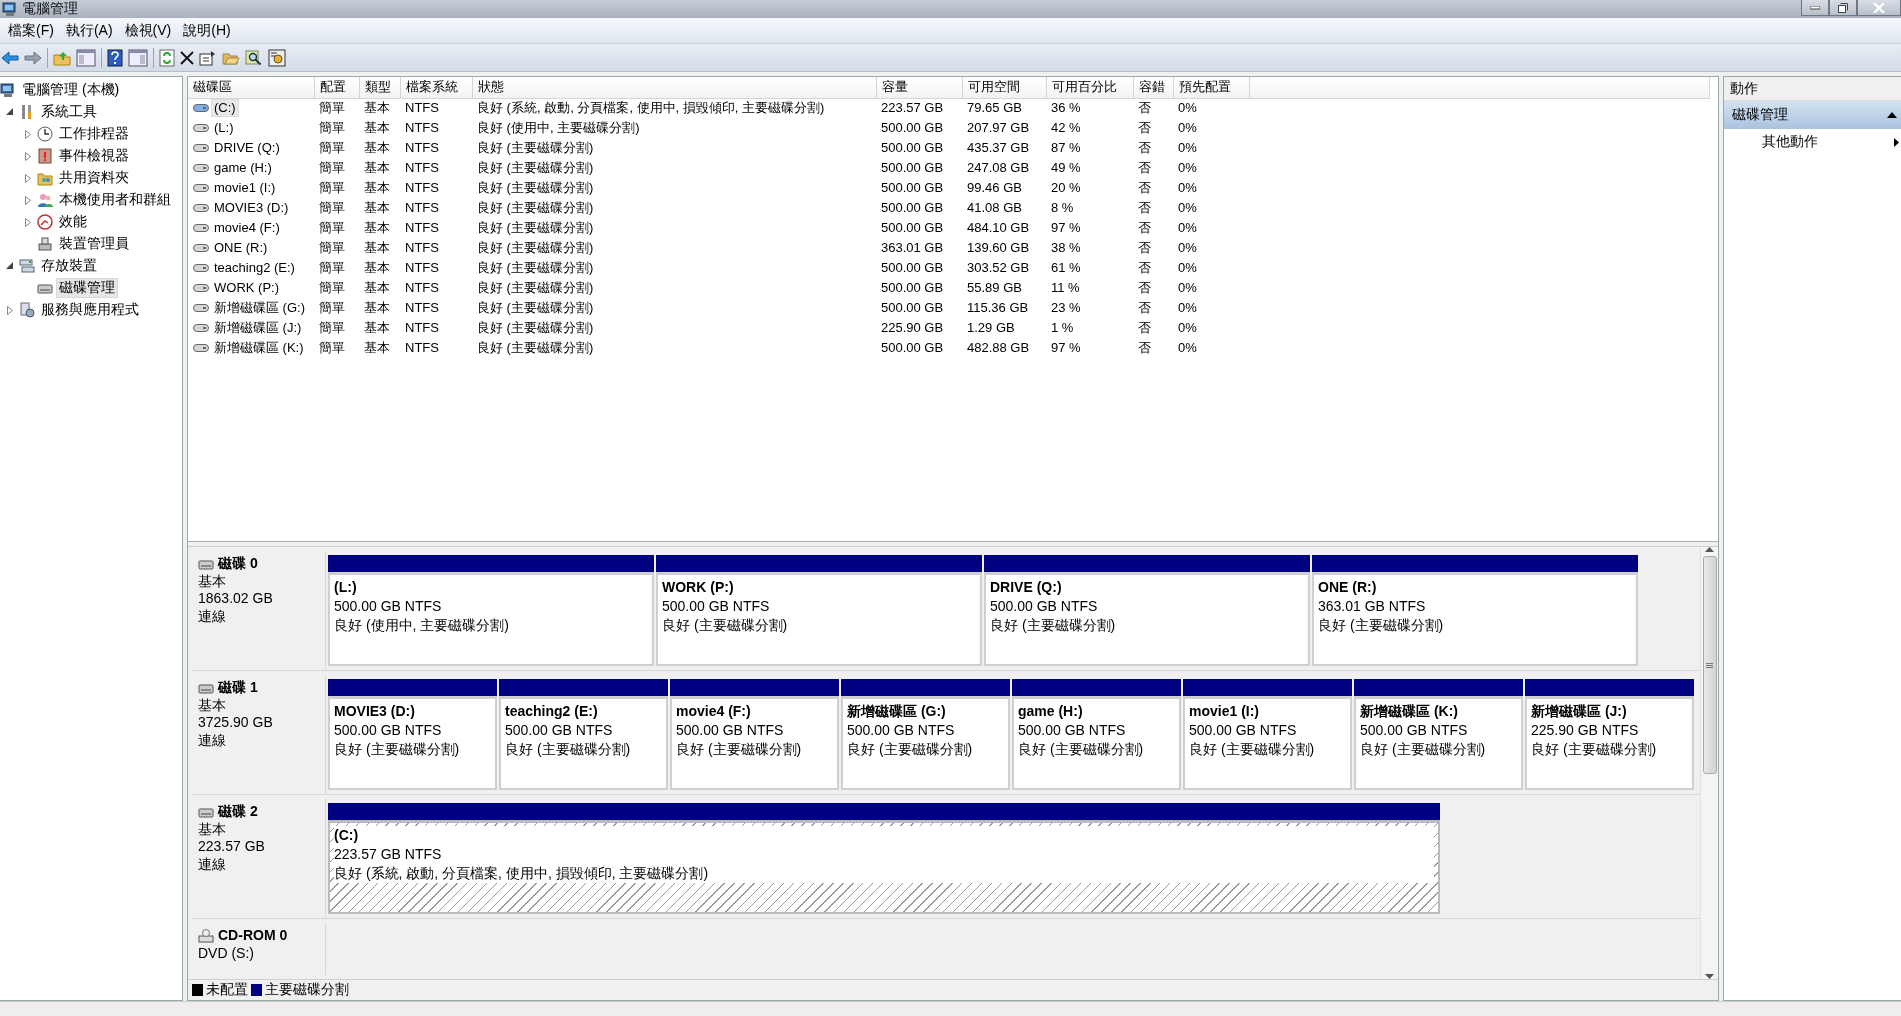 The image size is (1901, 1016). What do you see at coordinates (1438, 743) in the screenshot?
I see `partition-box: 新增磁碟區 (K:) 500.00 GB NTFS 良好 (主要磁碟分割)` at bounding box center [1438, 743].